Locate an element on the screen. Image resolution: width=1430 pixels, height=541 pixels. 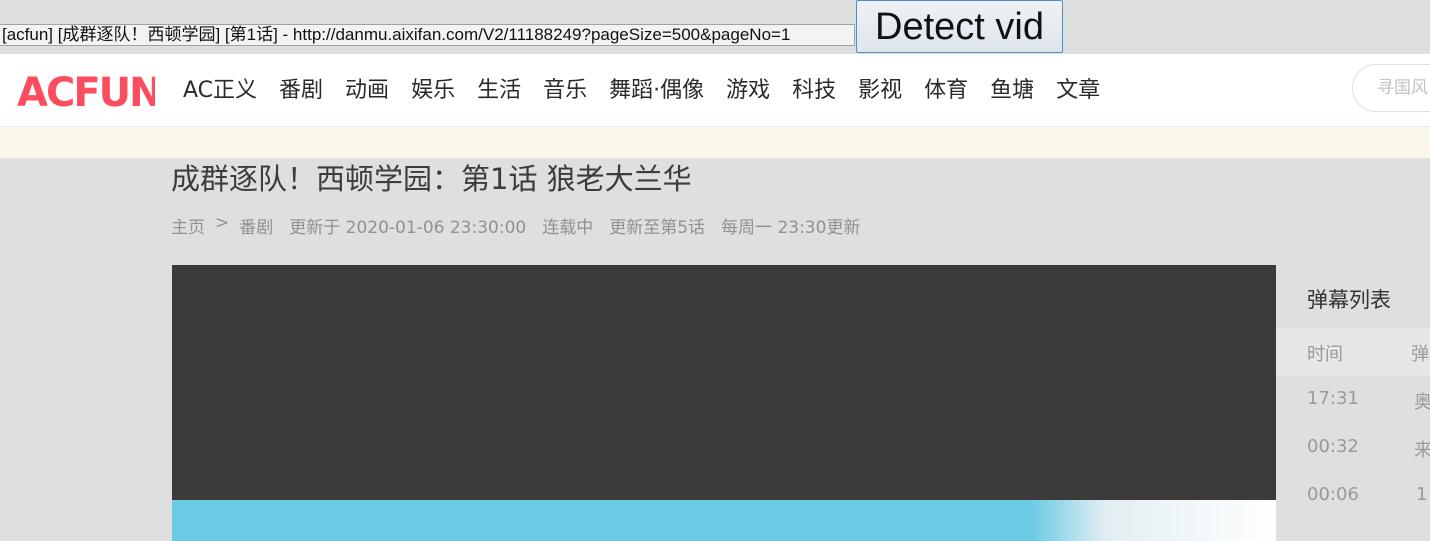
danmu-col-time: 时间 is located at coordinates (1325, 353).